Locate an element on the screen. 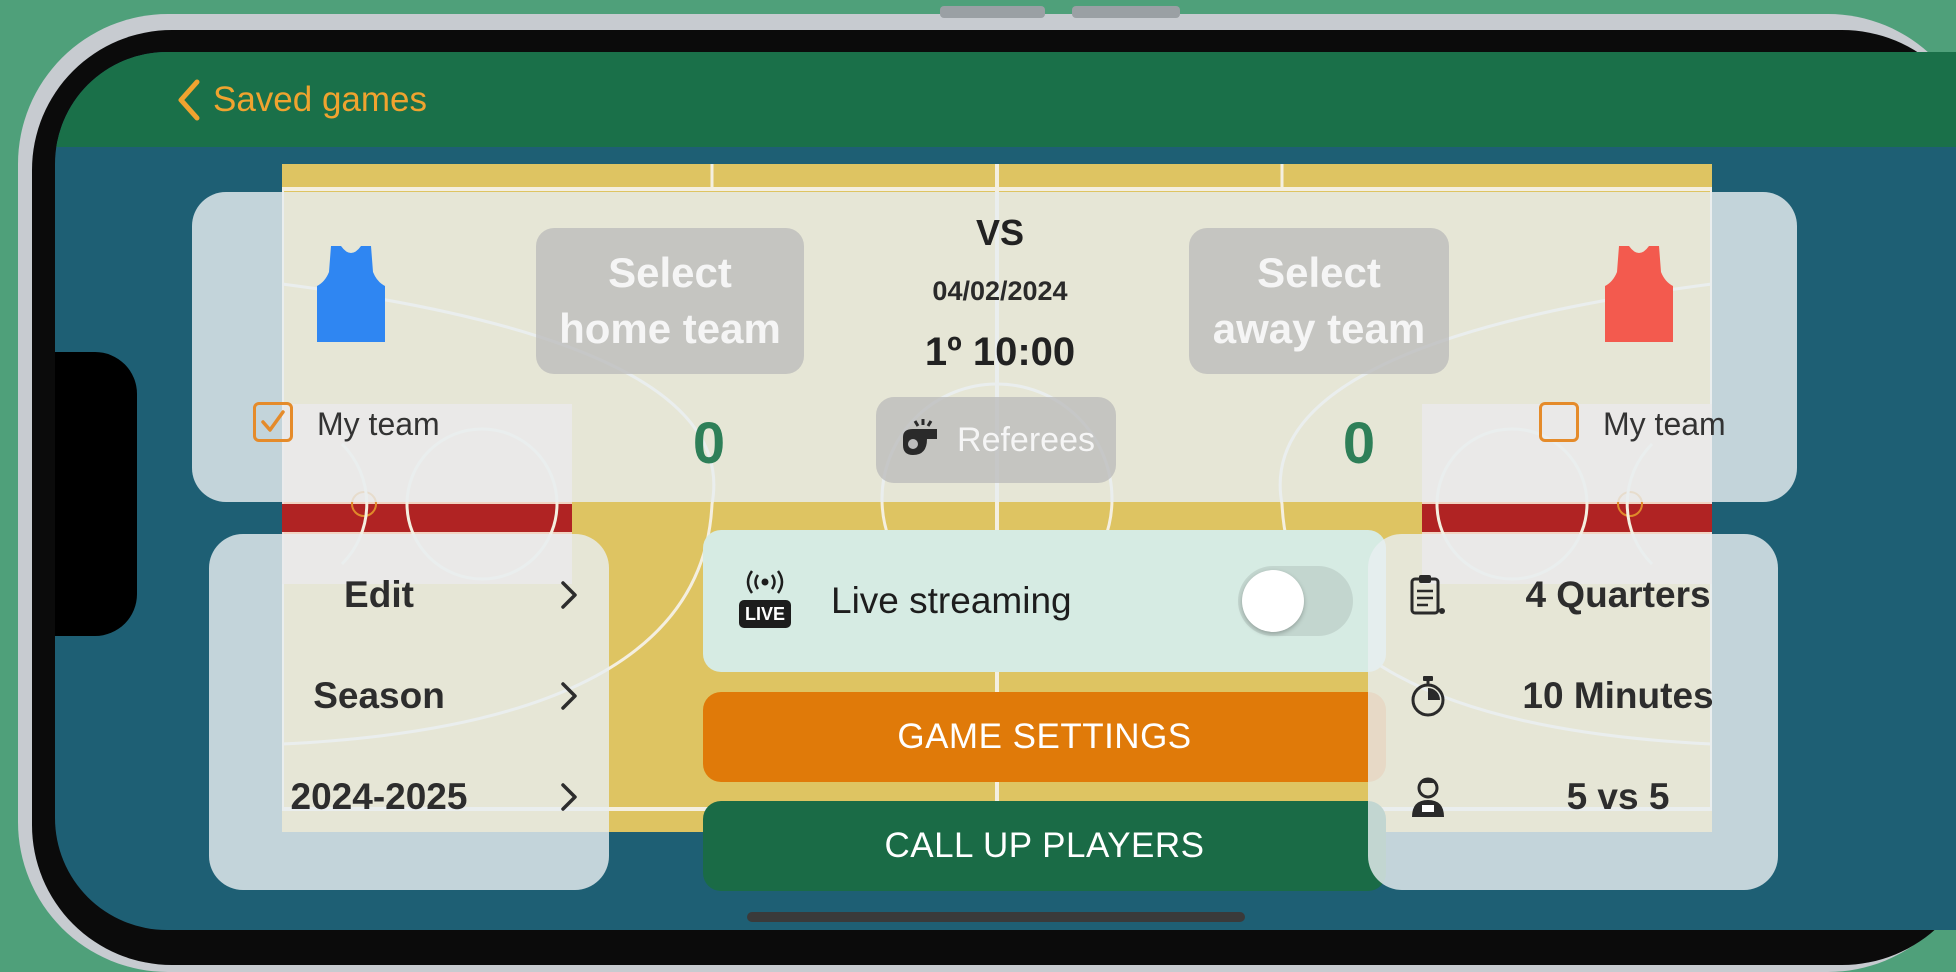  game-info-card: 4 Quarters 10 Minutes 5 vs 5 is located at coordinates (1573, 712).